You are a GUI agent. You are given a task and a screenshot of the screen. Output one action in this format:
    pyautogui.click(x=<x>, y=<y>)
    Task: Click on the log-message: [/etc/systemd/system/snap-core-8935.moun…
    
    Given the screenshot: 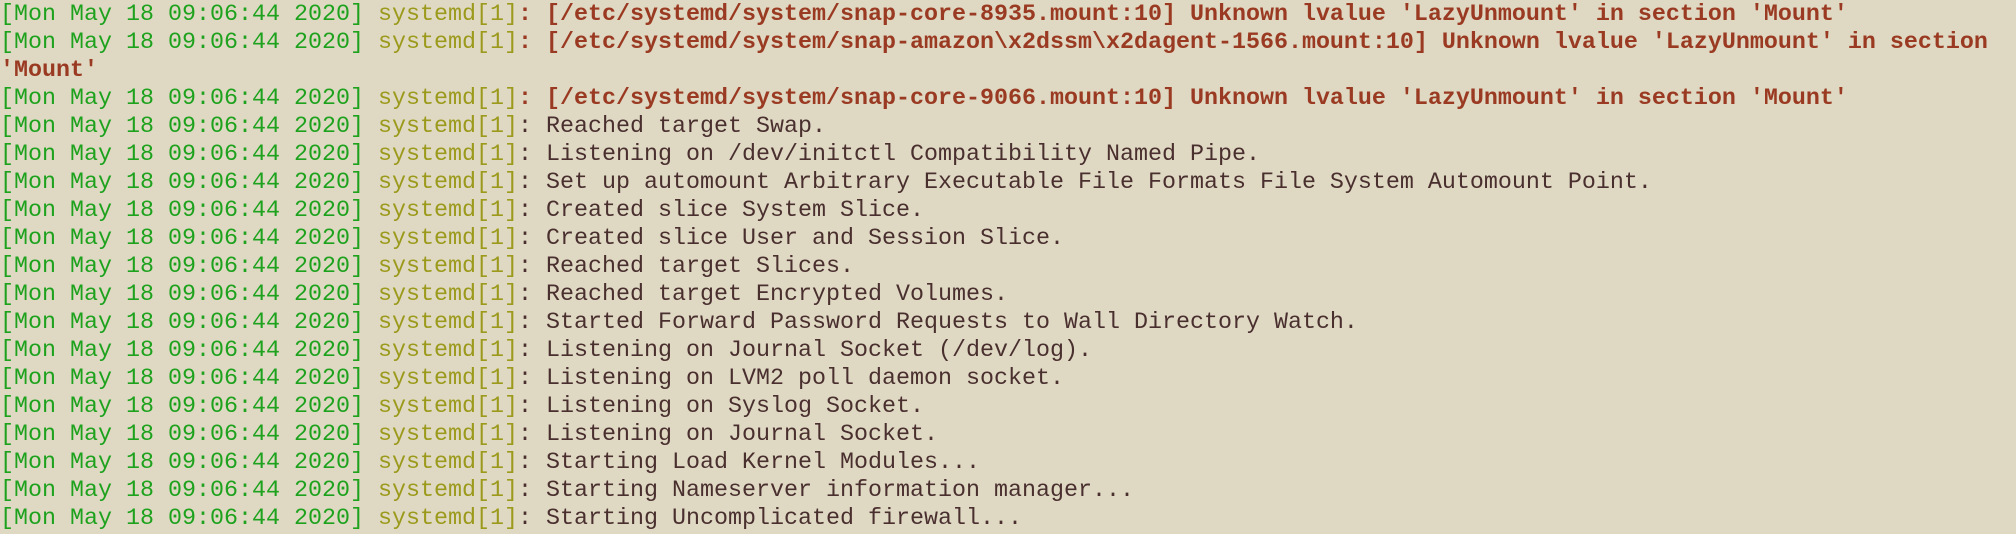 What is the action you would take?
    pyautogui.click(x=1196, y=15)
    